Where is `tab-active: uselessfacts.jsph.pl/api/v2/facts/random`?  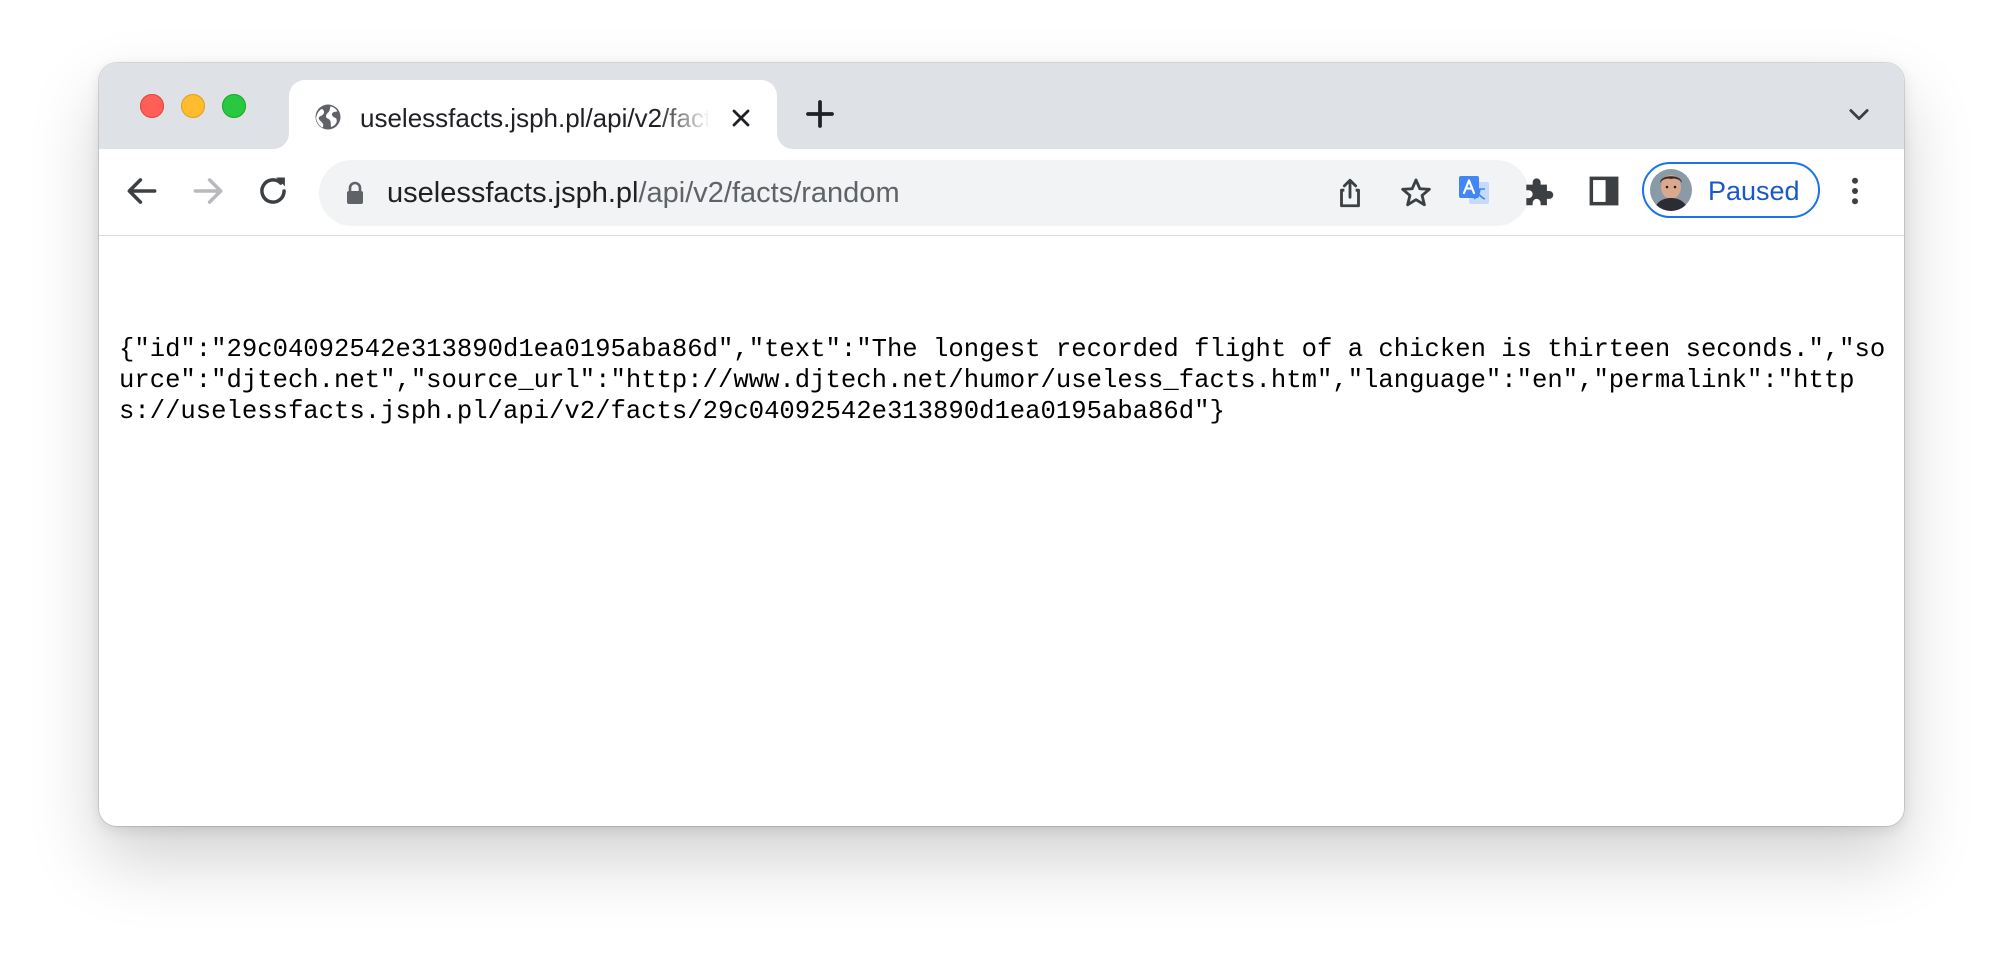
tab-active: uselessfacts.jsph.pl/api/v2/facts/random is located at coordinates (533, 116).